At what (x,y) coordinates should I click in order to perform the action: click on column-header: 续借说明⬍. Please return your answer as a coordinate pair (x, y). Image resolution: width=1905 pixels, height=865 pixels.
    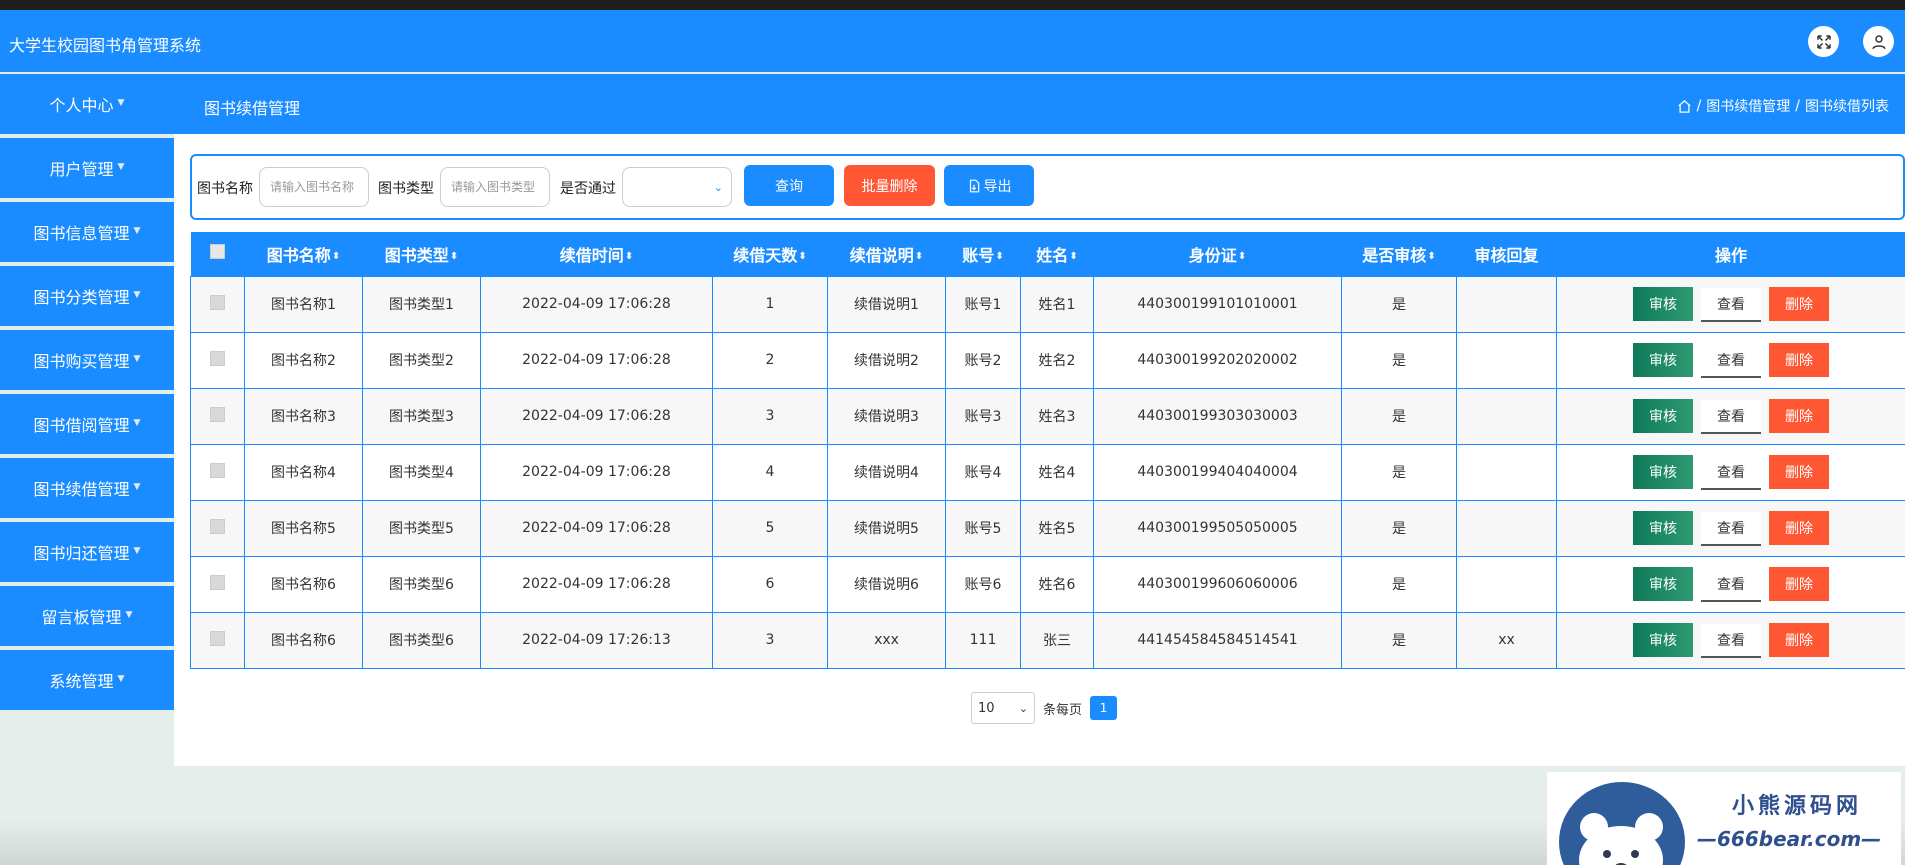
    Looking at the image, I should click on (887, 254).